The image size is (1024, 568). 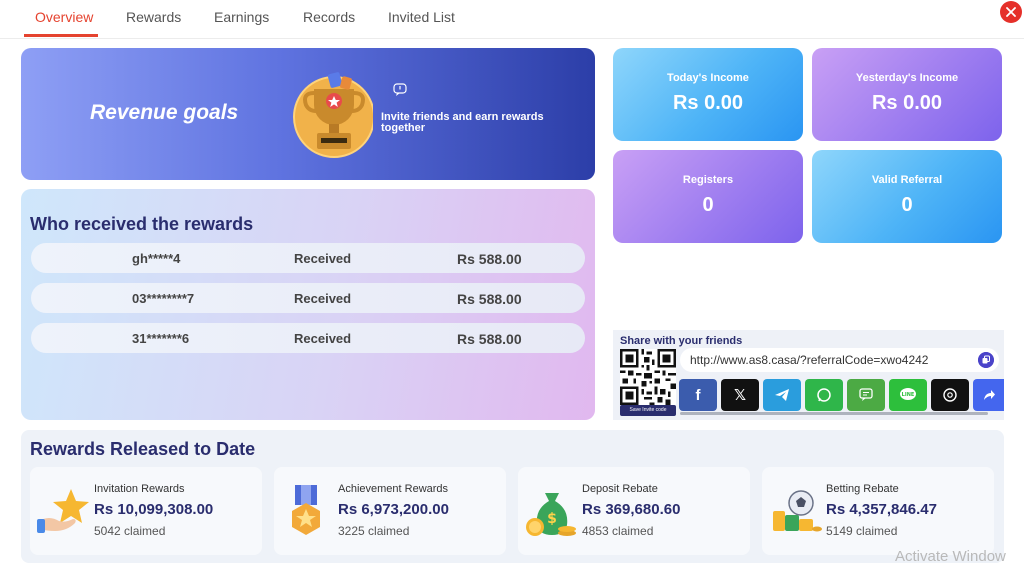 I want to click on released-title: Rewards Released to Date, so click(x=143, y=449).